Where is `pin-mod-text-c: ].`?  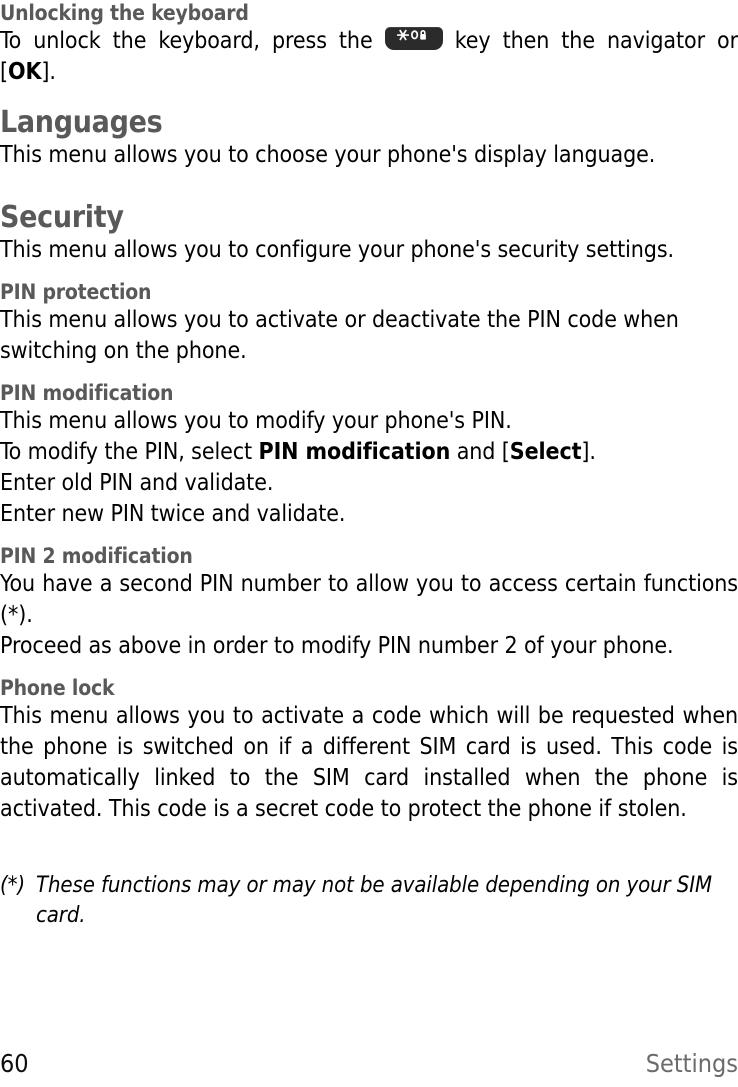 pin-mod-text-c: ]. is located at coordinates (588, 452).